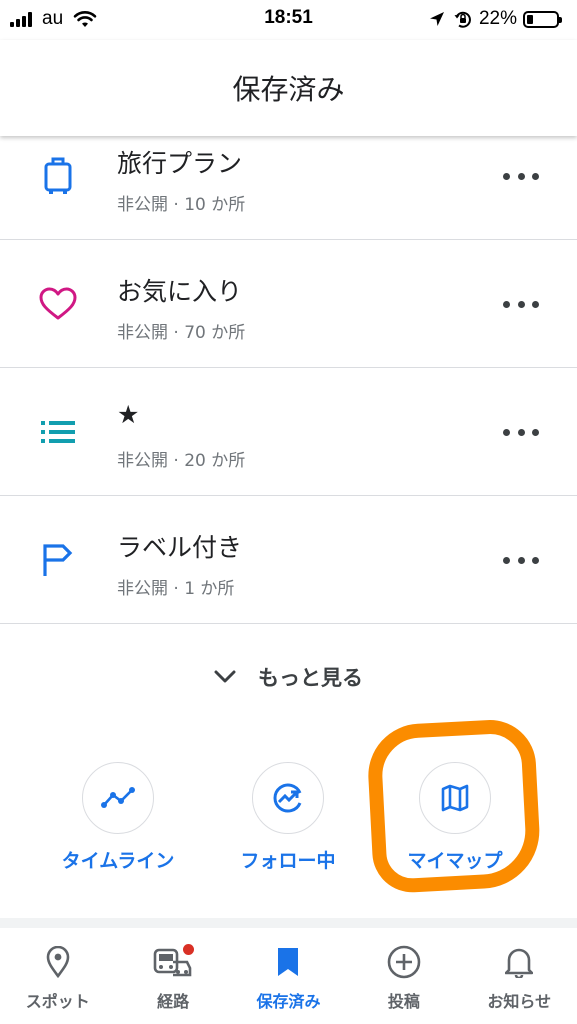 The image size is (577, 1024). What do you see at coordinates (288, 1001) in the screenshot?
I see `nav-label: 保存済み` at bounding box center [288, 1001].